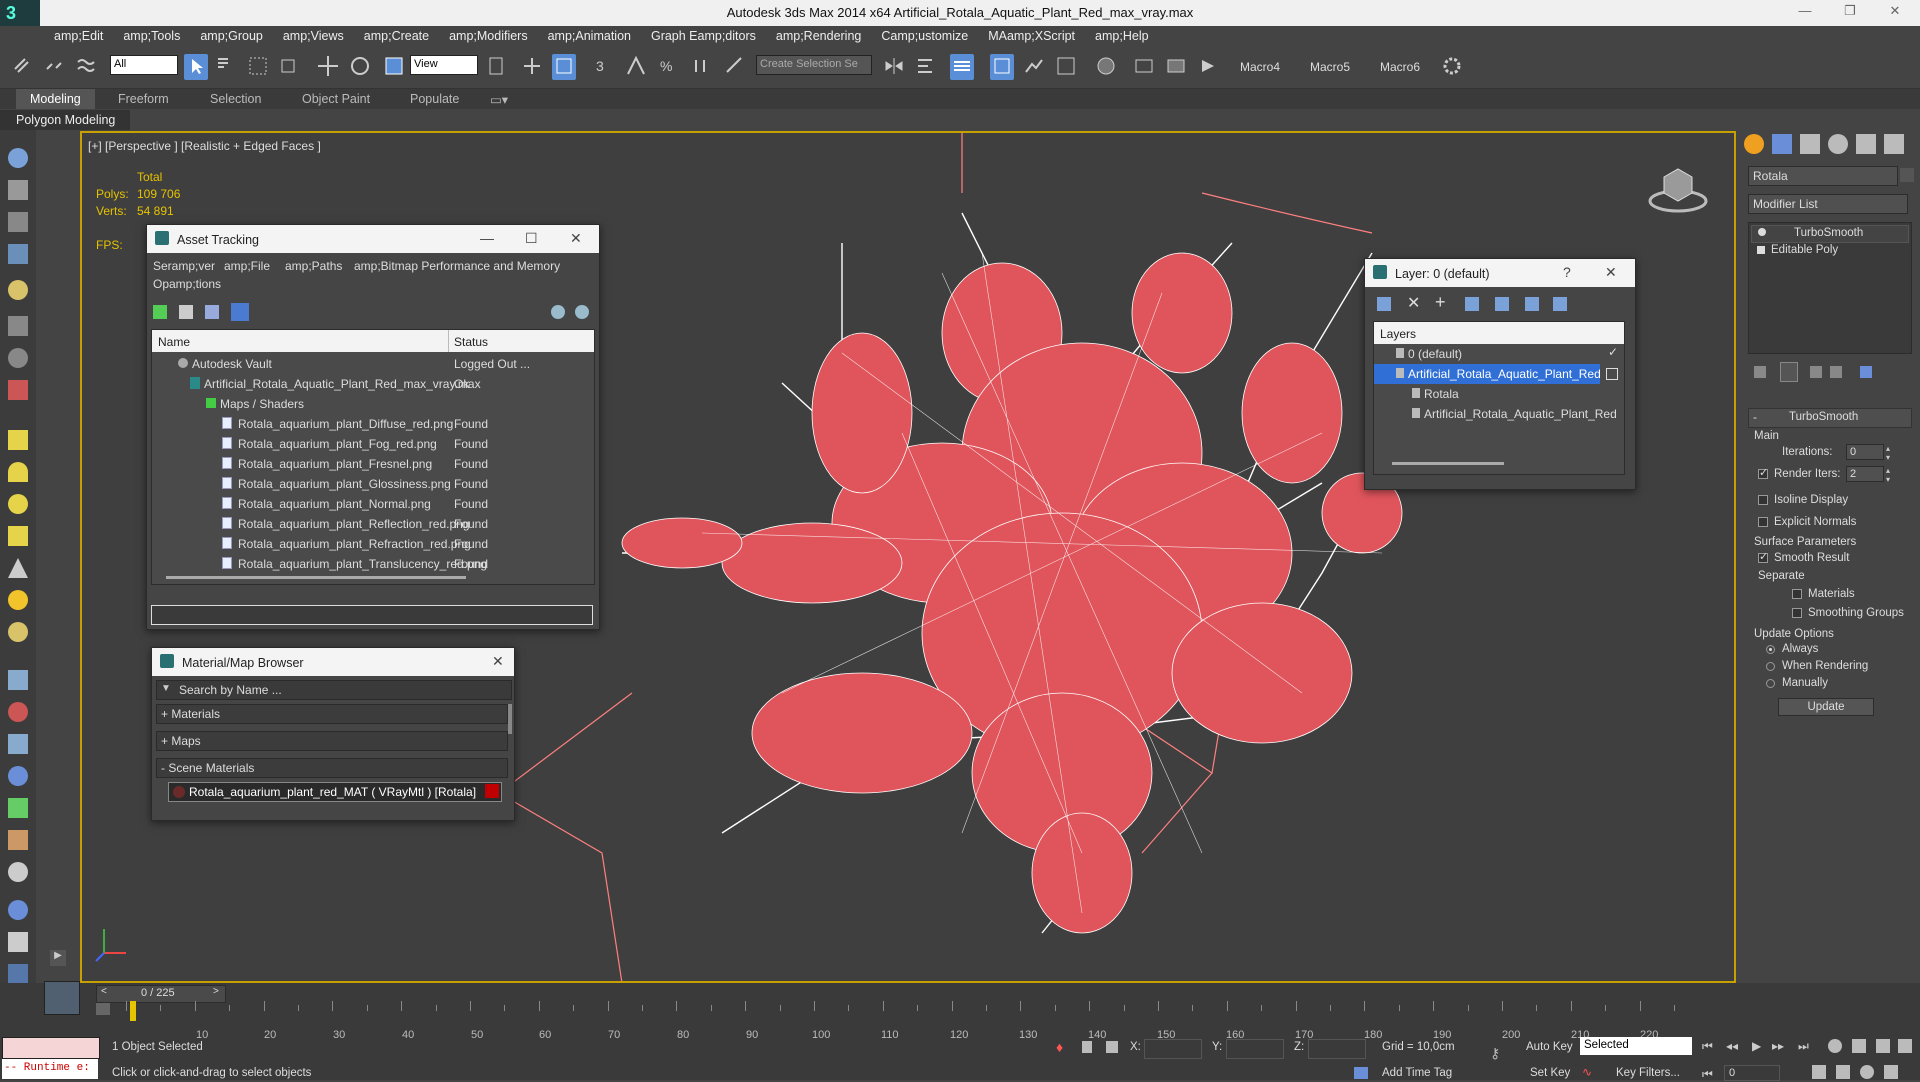 The height and width of the screenshot is (1082, 1920). Describe the element at coordinates (1836, 372) in the screenshot. I see `remove-modifier-icon` at that location.